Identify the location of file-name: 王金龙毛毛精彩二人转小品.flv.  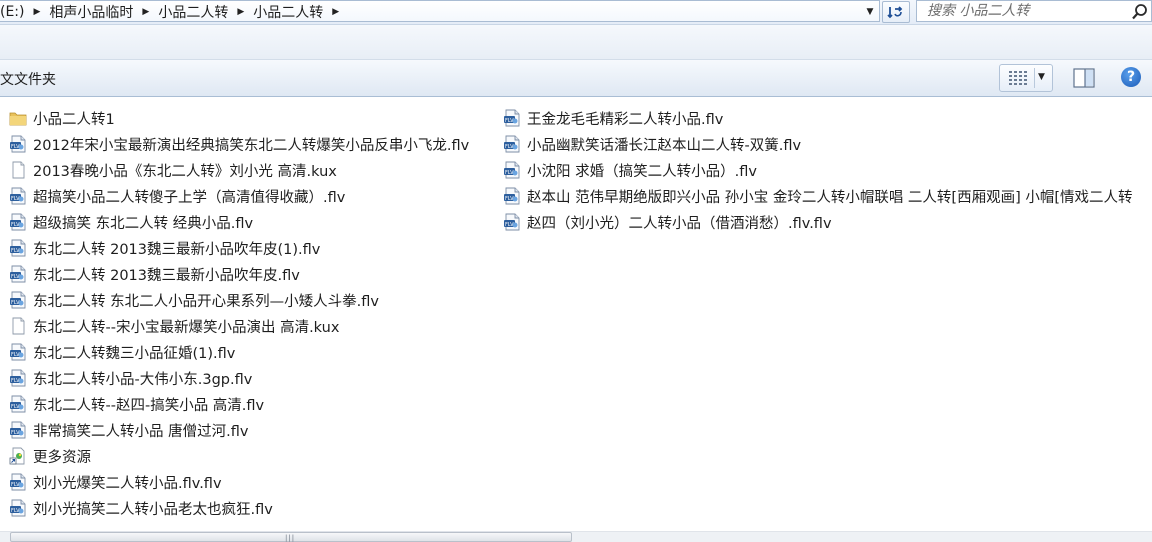
(625, 119).